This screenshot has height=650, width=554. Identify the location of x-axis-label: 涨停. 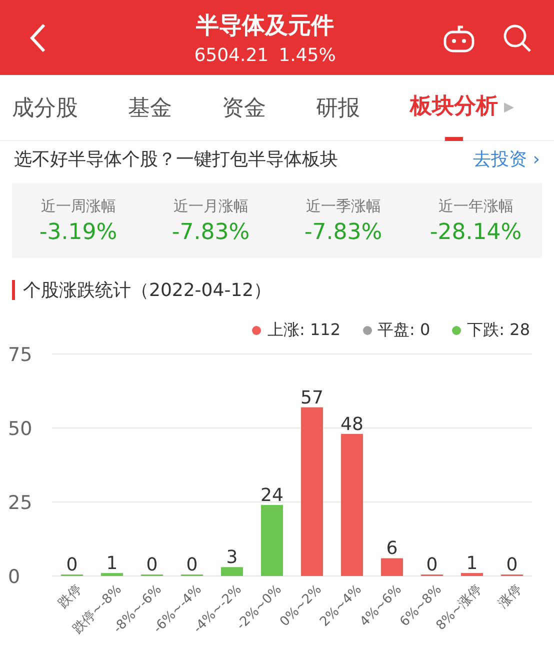
(510, 597).